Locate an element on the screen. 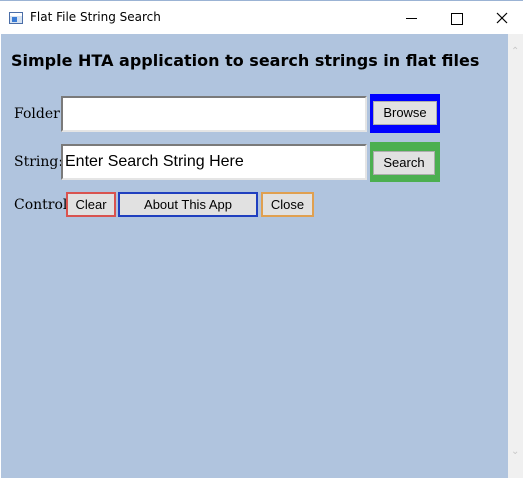 The width and height of the screenshot is (523, 478). minimize-button is located at coordinates (411, 17).